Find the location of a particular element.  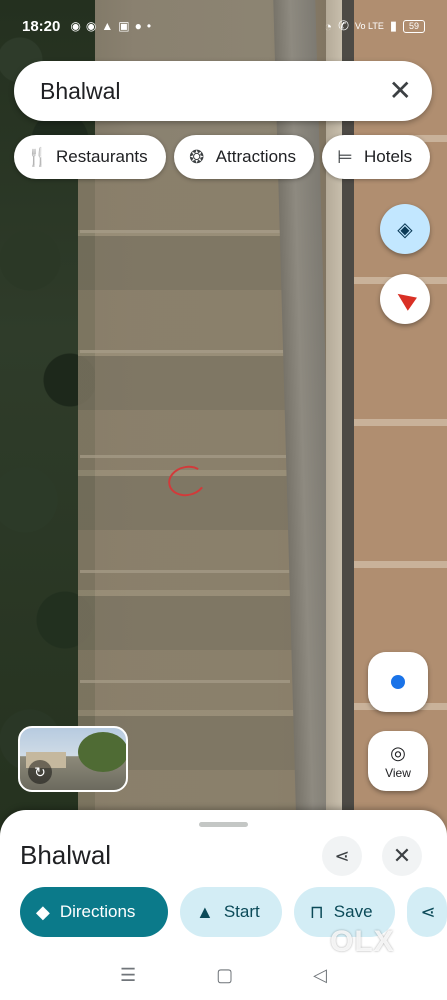

start-label: Start is located at coordinates (241, 911).